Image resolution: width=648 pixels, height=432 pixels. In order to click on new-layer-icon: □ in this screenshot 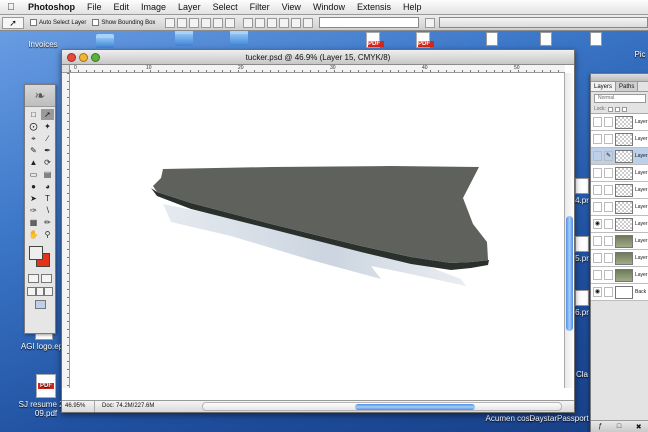, I will do `click(619, 426)`.